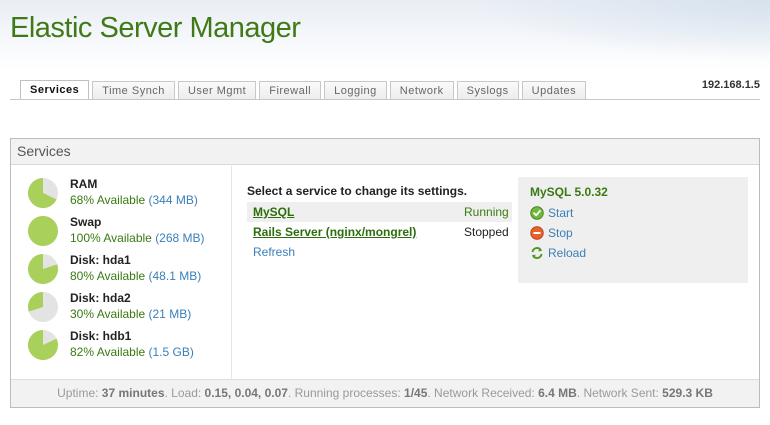 This screenshot has width=770, height=425. Describe the element at coordinates (43, 269) in the screenshot. I see `hda1-usage-pie` at that location.